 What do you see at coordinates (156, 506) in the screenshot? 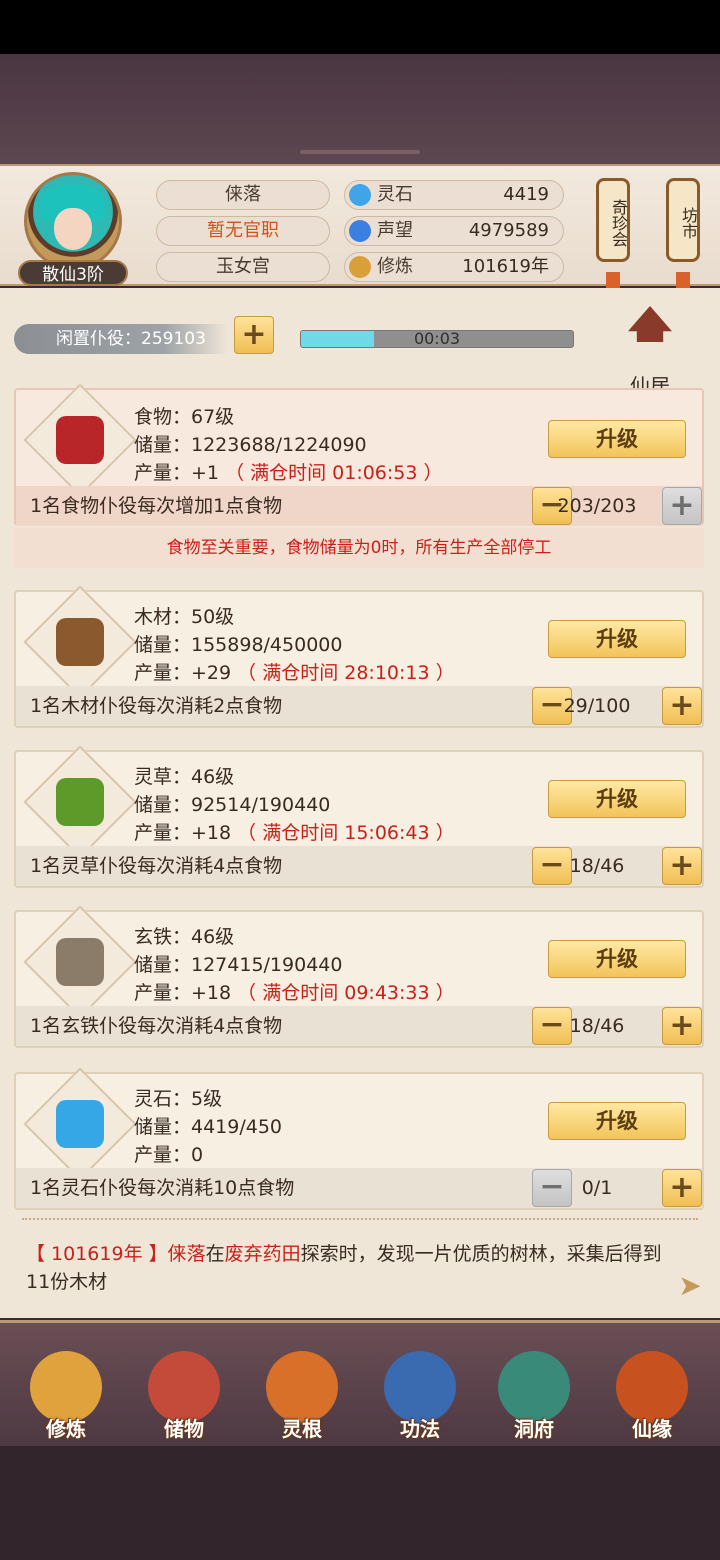
I see `servant-description: 1名食物仆役每次增加1点食物` at bounding box center [156, 506].